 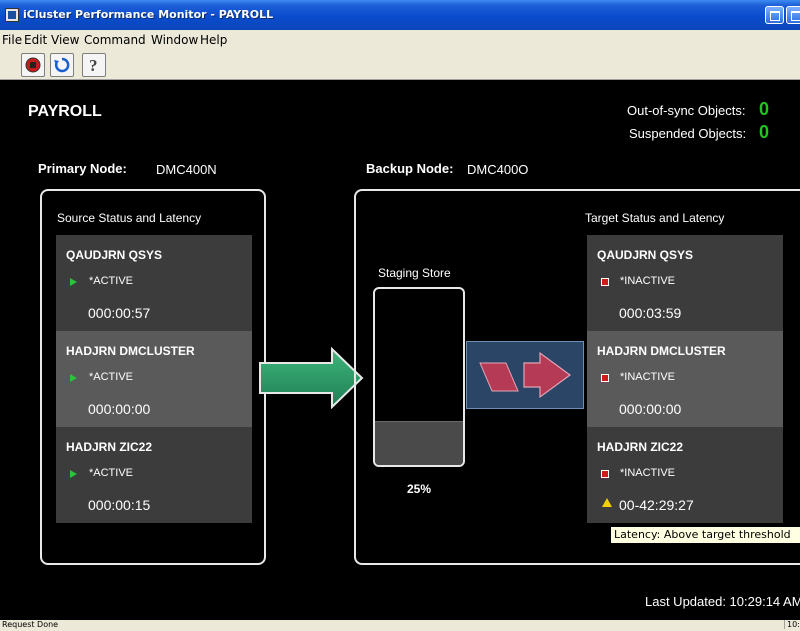 What do you see at coordinates (525, 375) in the screenshot?
I see `apply-process-icon` at bounding box center [525, 375].